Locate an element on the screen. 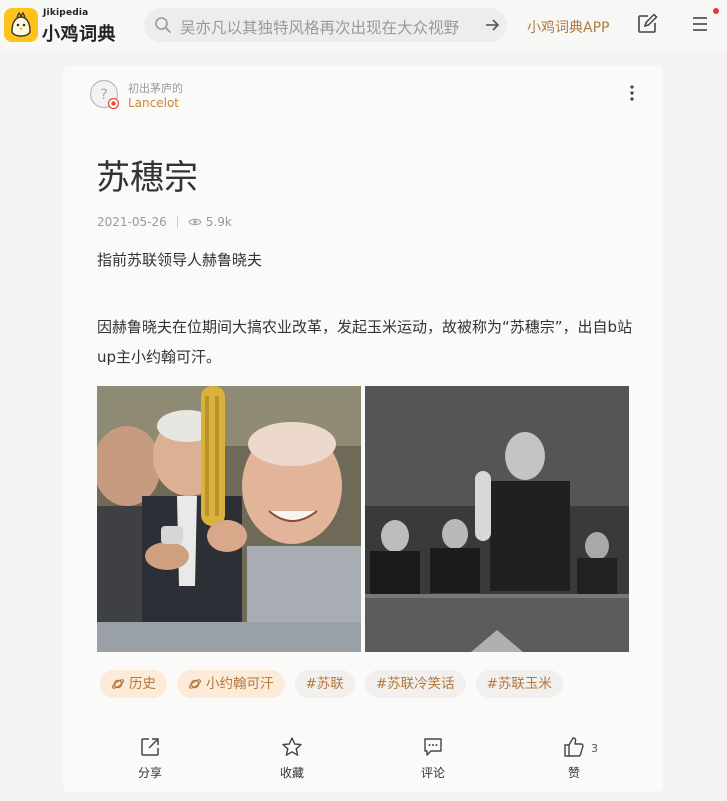 This screenshot has width=727, height=801. view-count: 5.9k is located at coordinates (218, 222).